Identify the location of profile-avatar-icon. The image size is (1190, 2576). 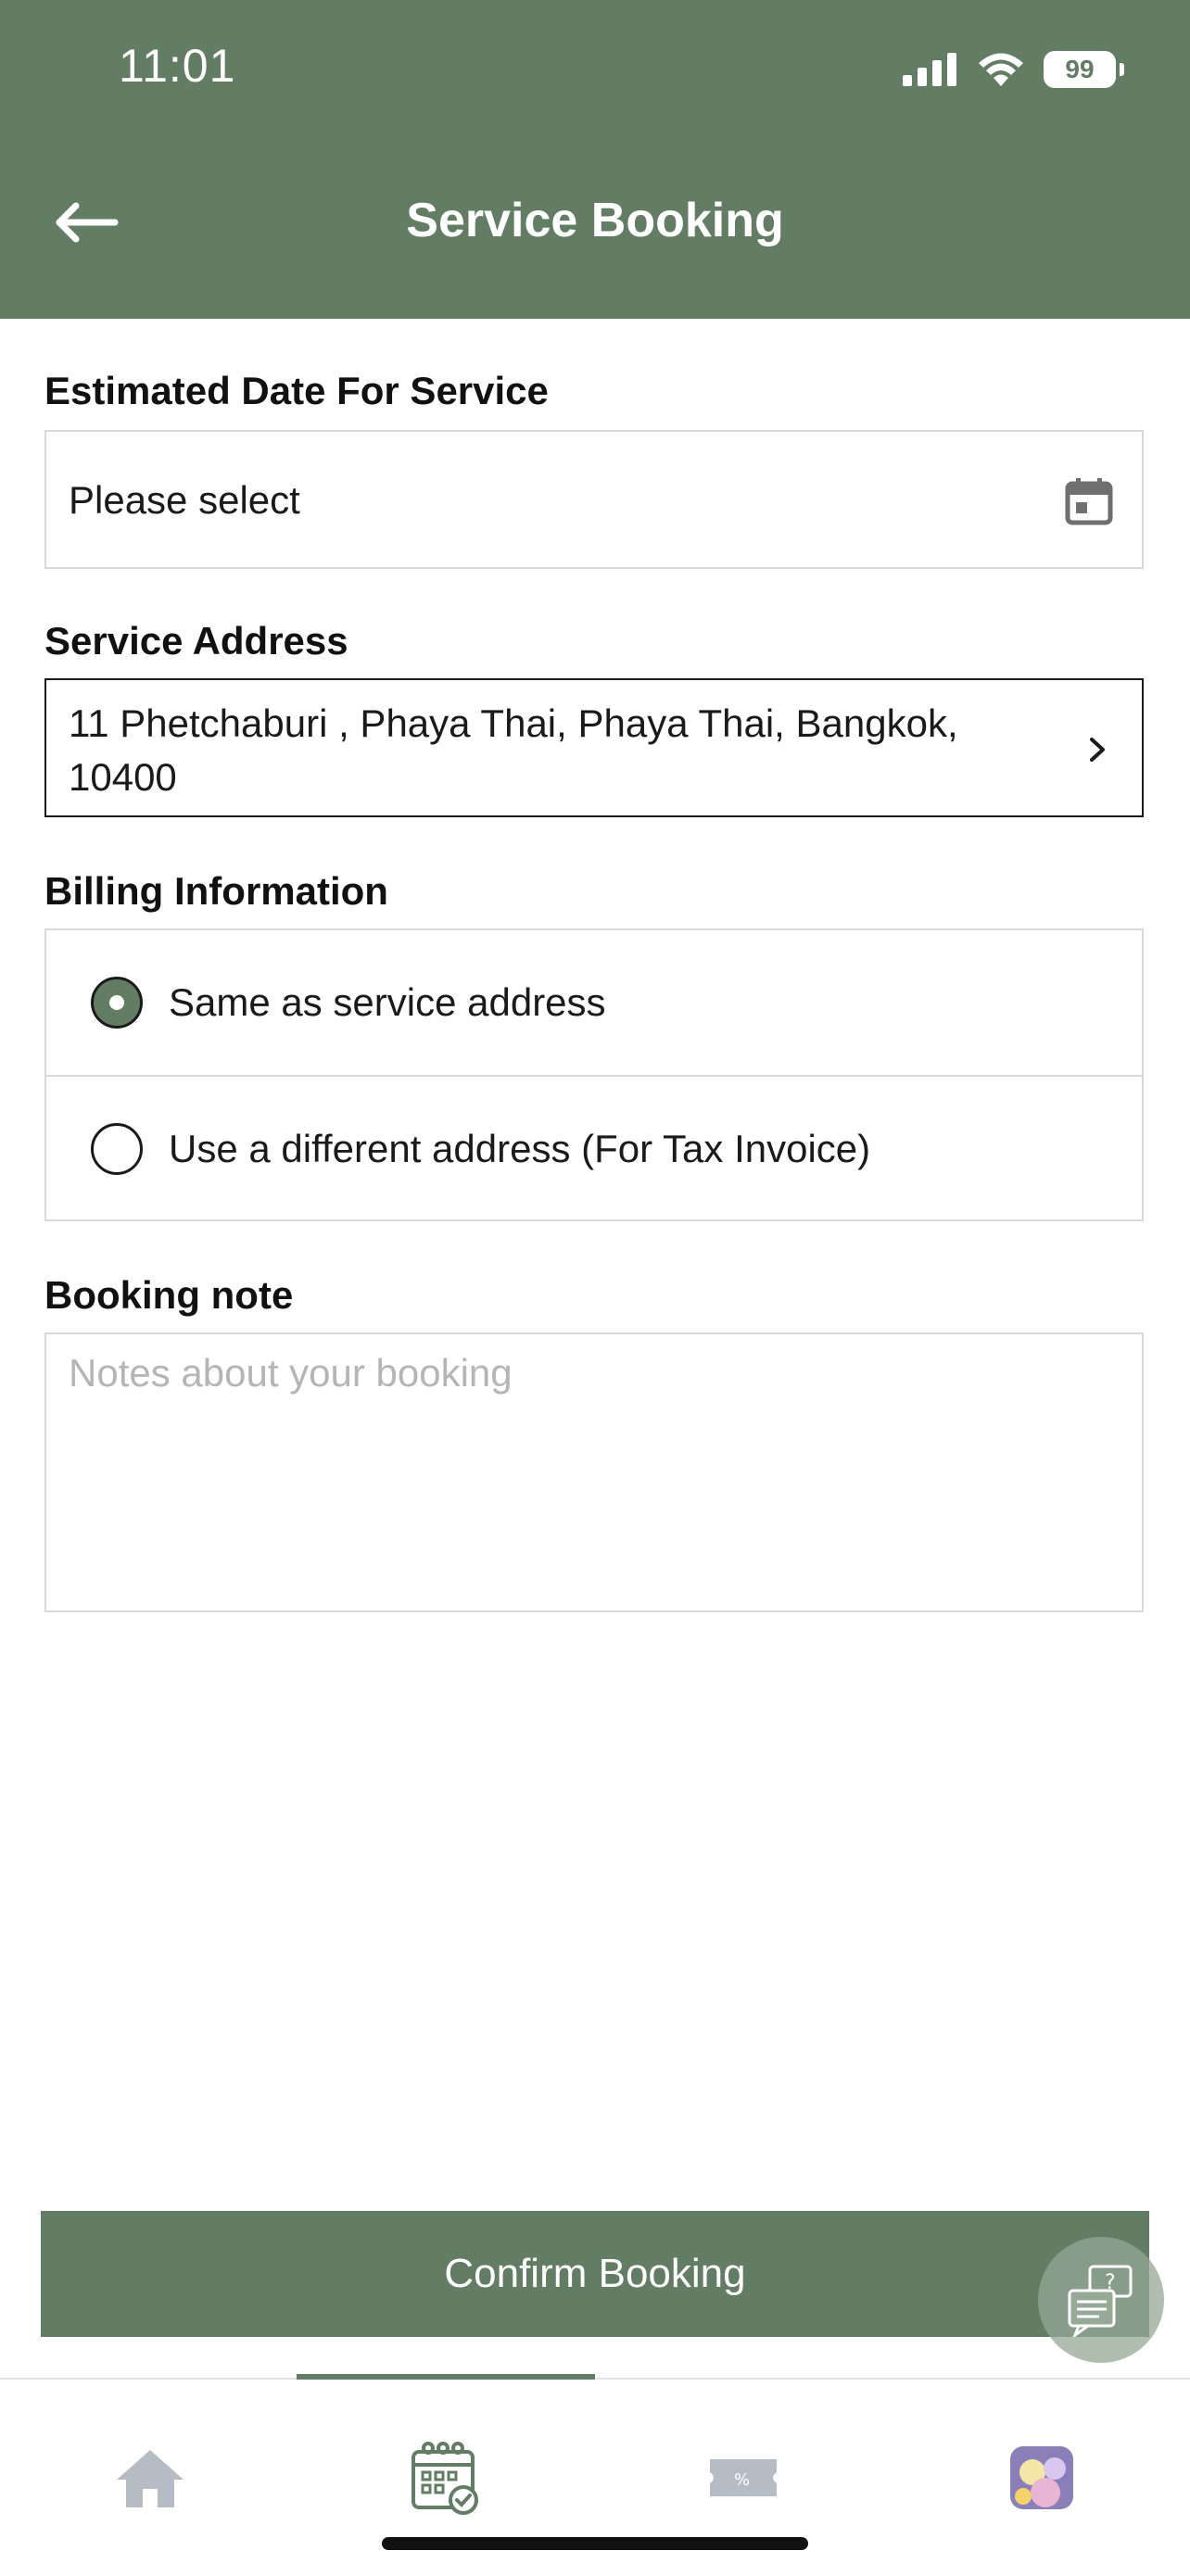
(1041, 2477).